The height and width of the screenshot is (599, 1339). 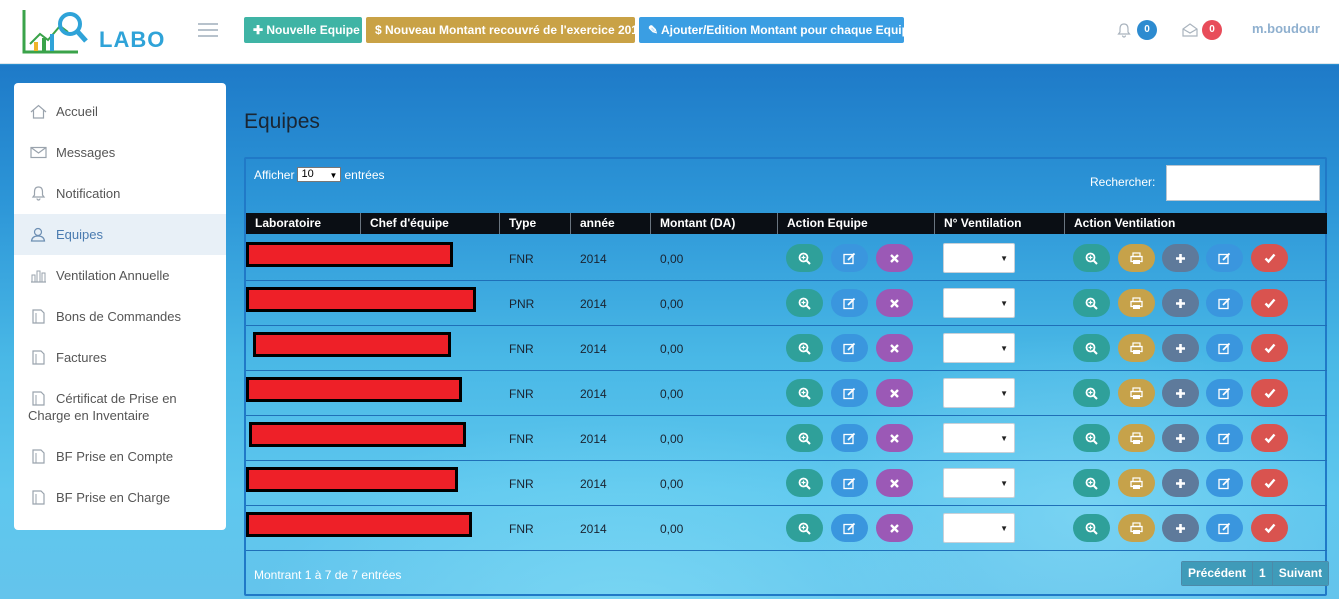 I want to click on menu-toggle-icon, so click(x=208, y=31).